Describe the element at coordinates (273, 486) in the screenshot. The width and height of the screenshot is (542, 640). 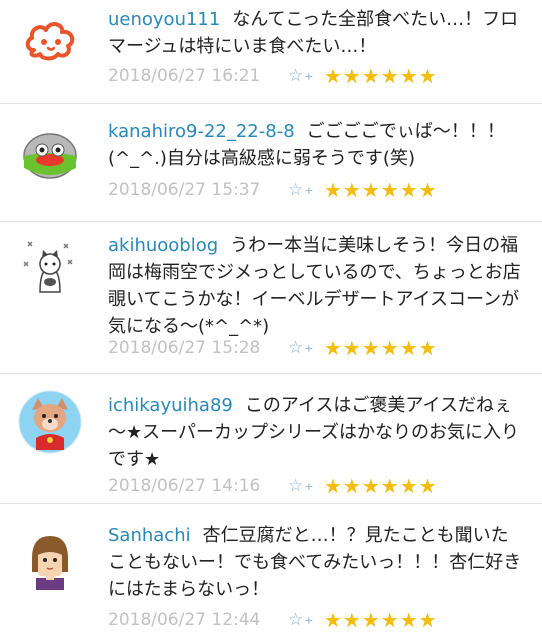
I see `comment-meta: 2018/06/27 14:16 ☆ + ★★★★★★` at that location.